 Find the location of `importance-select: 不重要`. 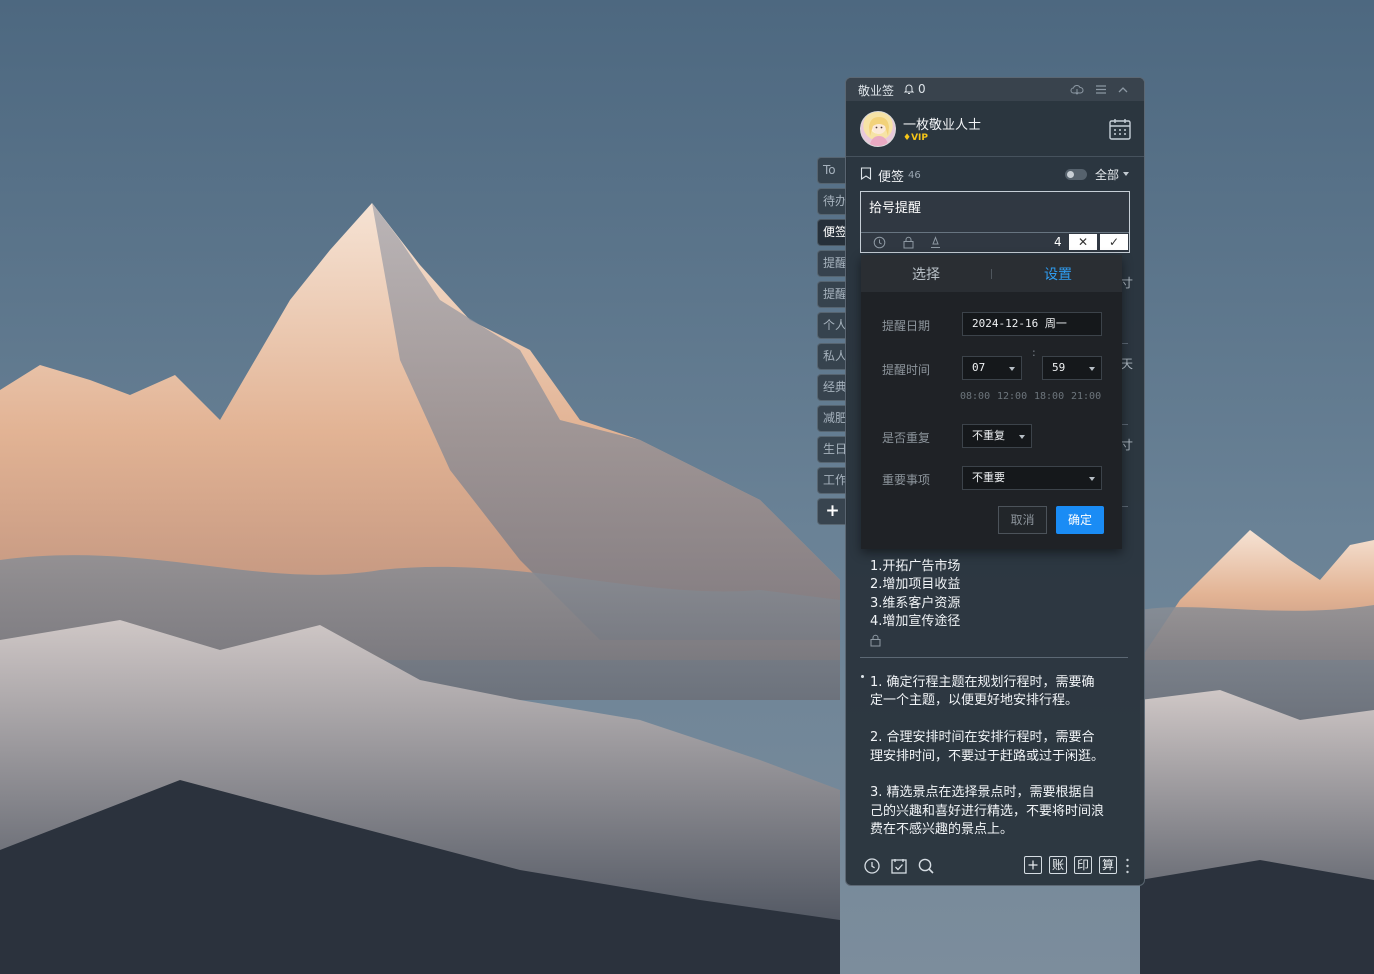

importance-select: 不重要 is located at coordinates (1032, 478).